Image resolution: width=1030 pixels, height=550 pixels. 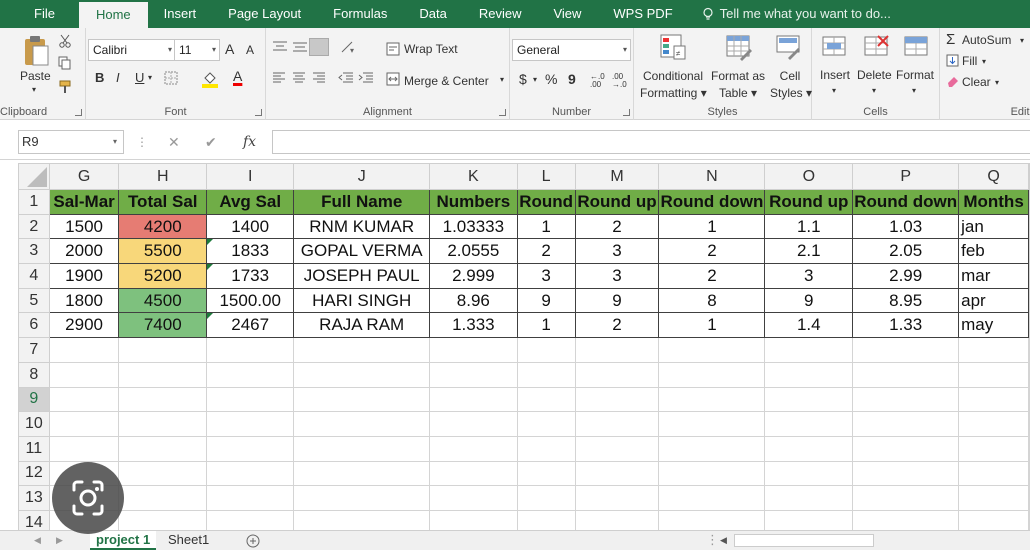 I want to click on data-cell: RAJA RAM, so click(x=362, y=325).